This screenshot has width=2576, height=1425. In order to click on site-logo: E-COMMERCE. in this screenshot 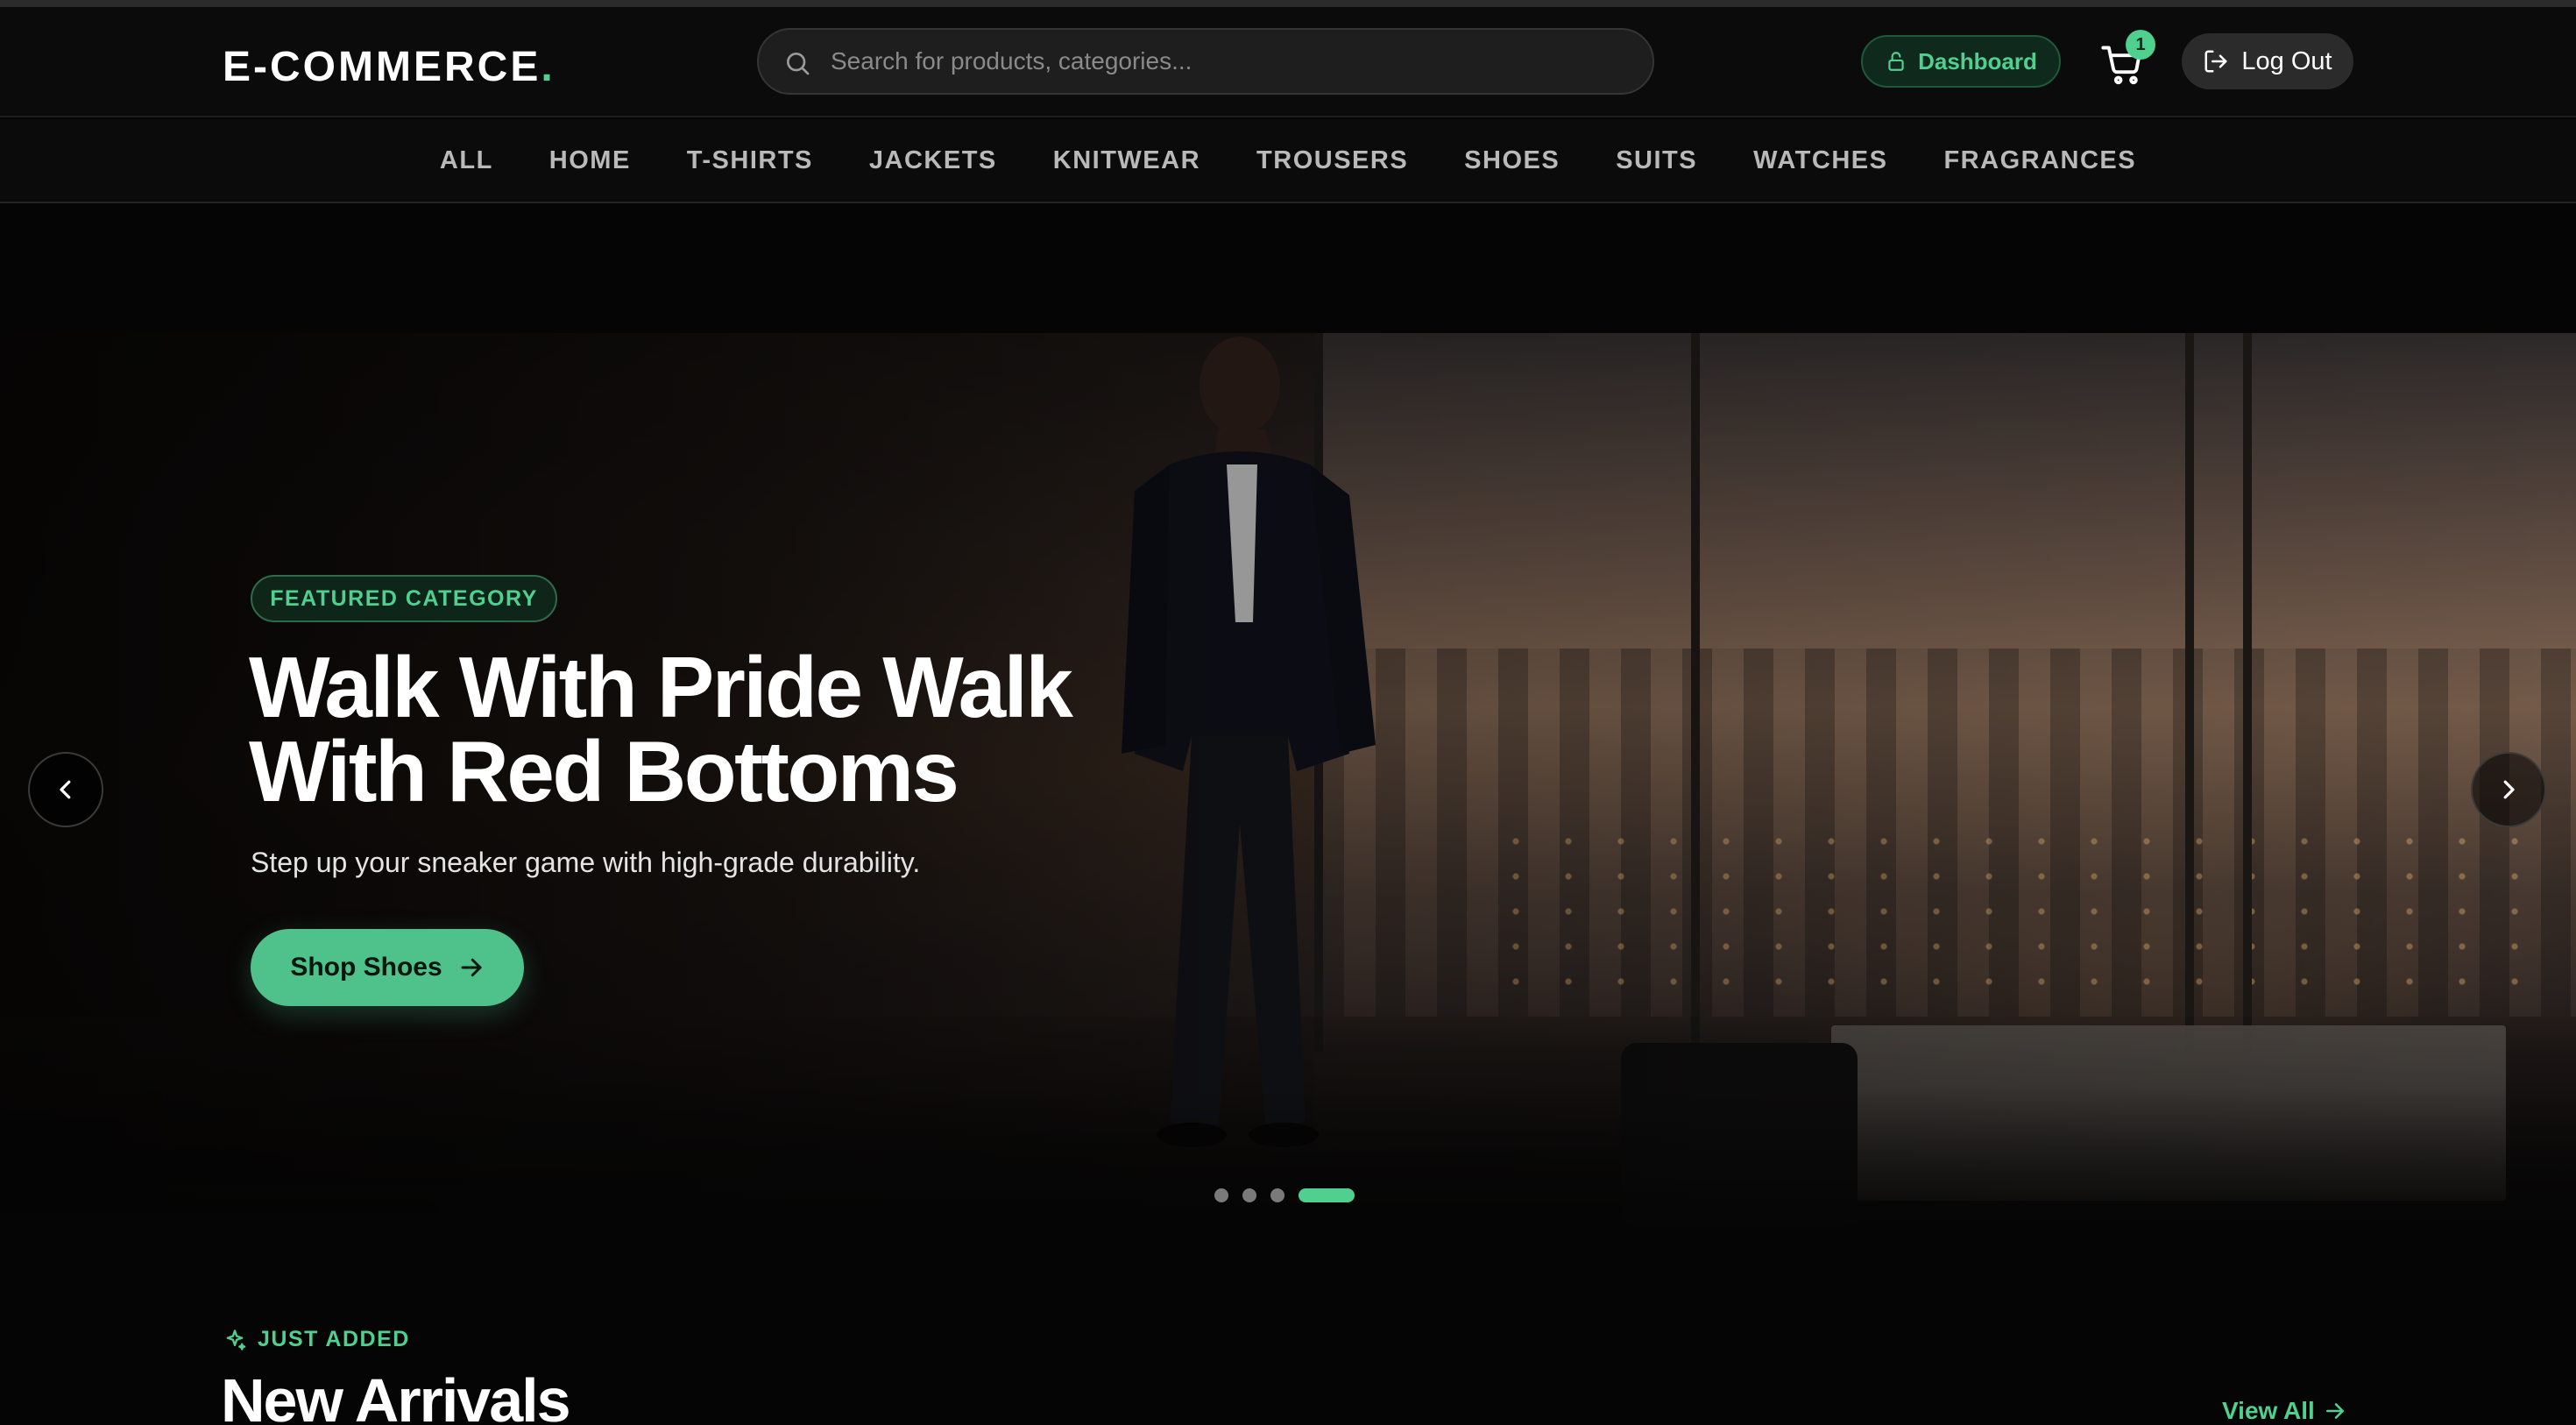, I will do `click(389, 67)`.